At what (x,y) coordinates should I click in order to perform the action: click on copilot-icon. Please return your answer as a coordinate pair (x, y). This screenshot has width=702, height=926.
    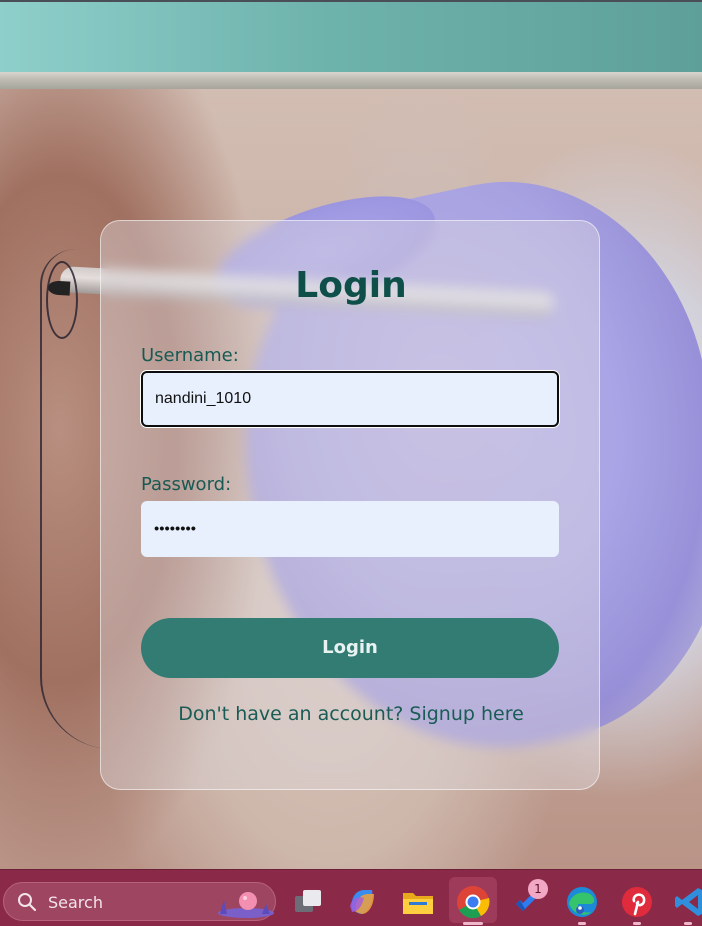
    Looking at the image, I should click on (362, 902).